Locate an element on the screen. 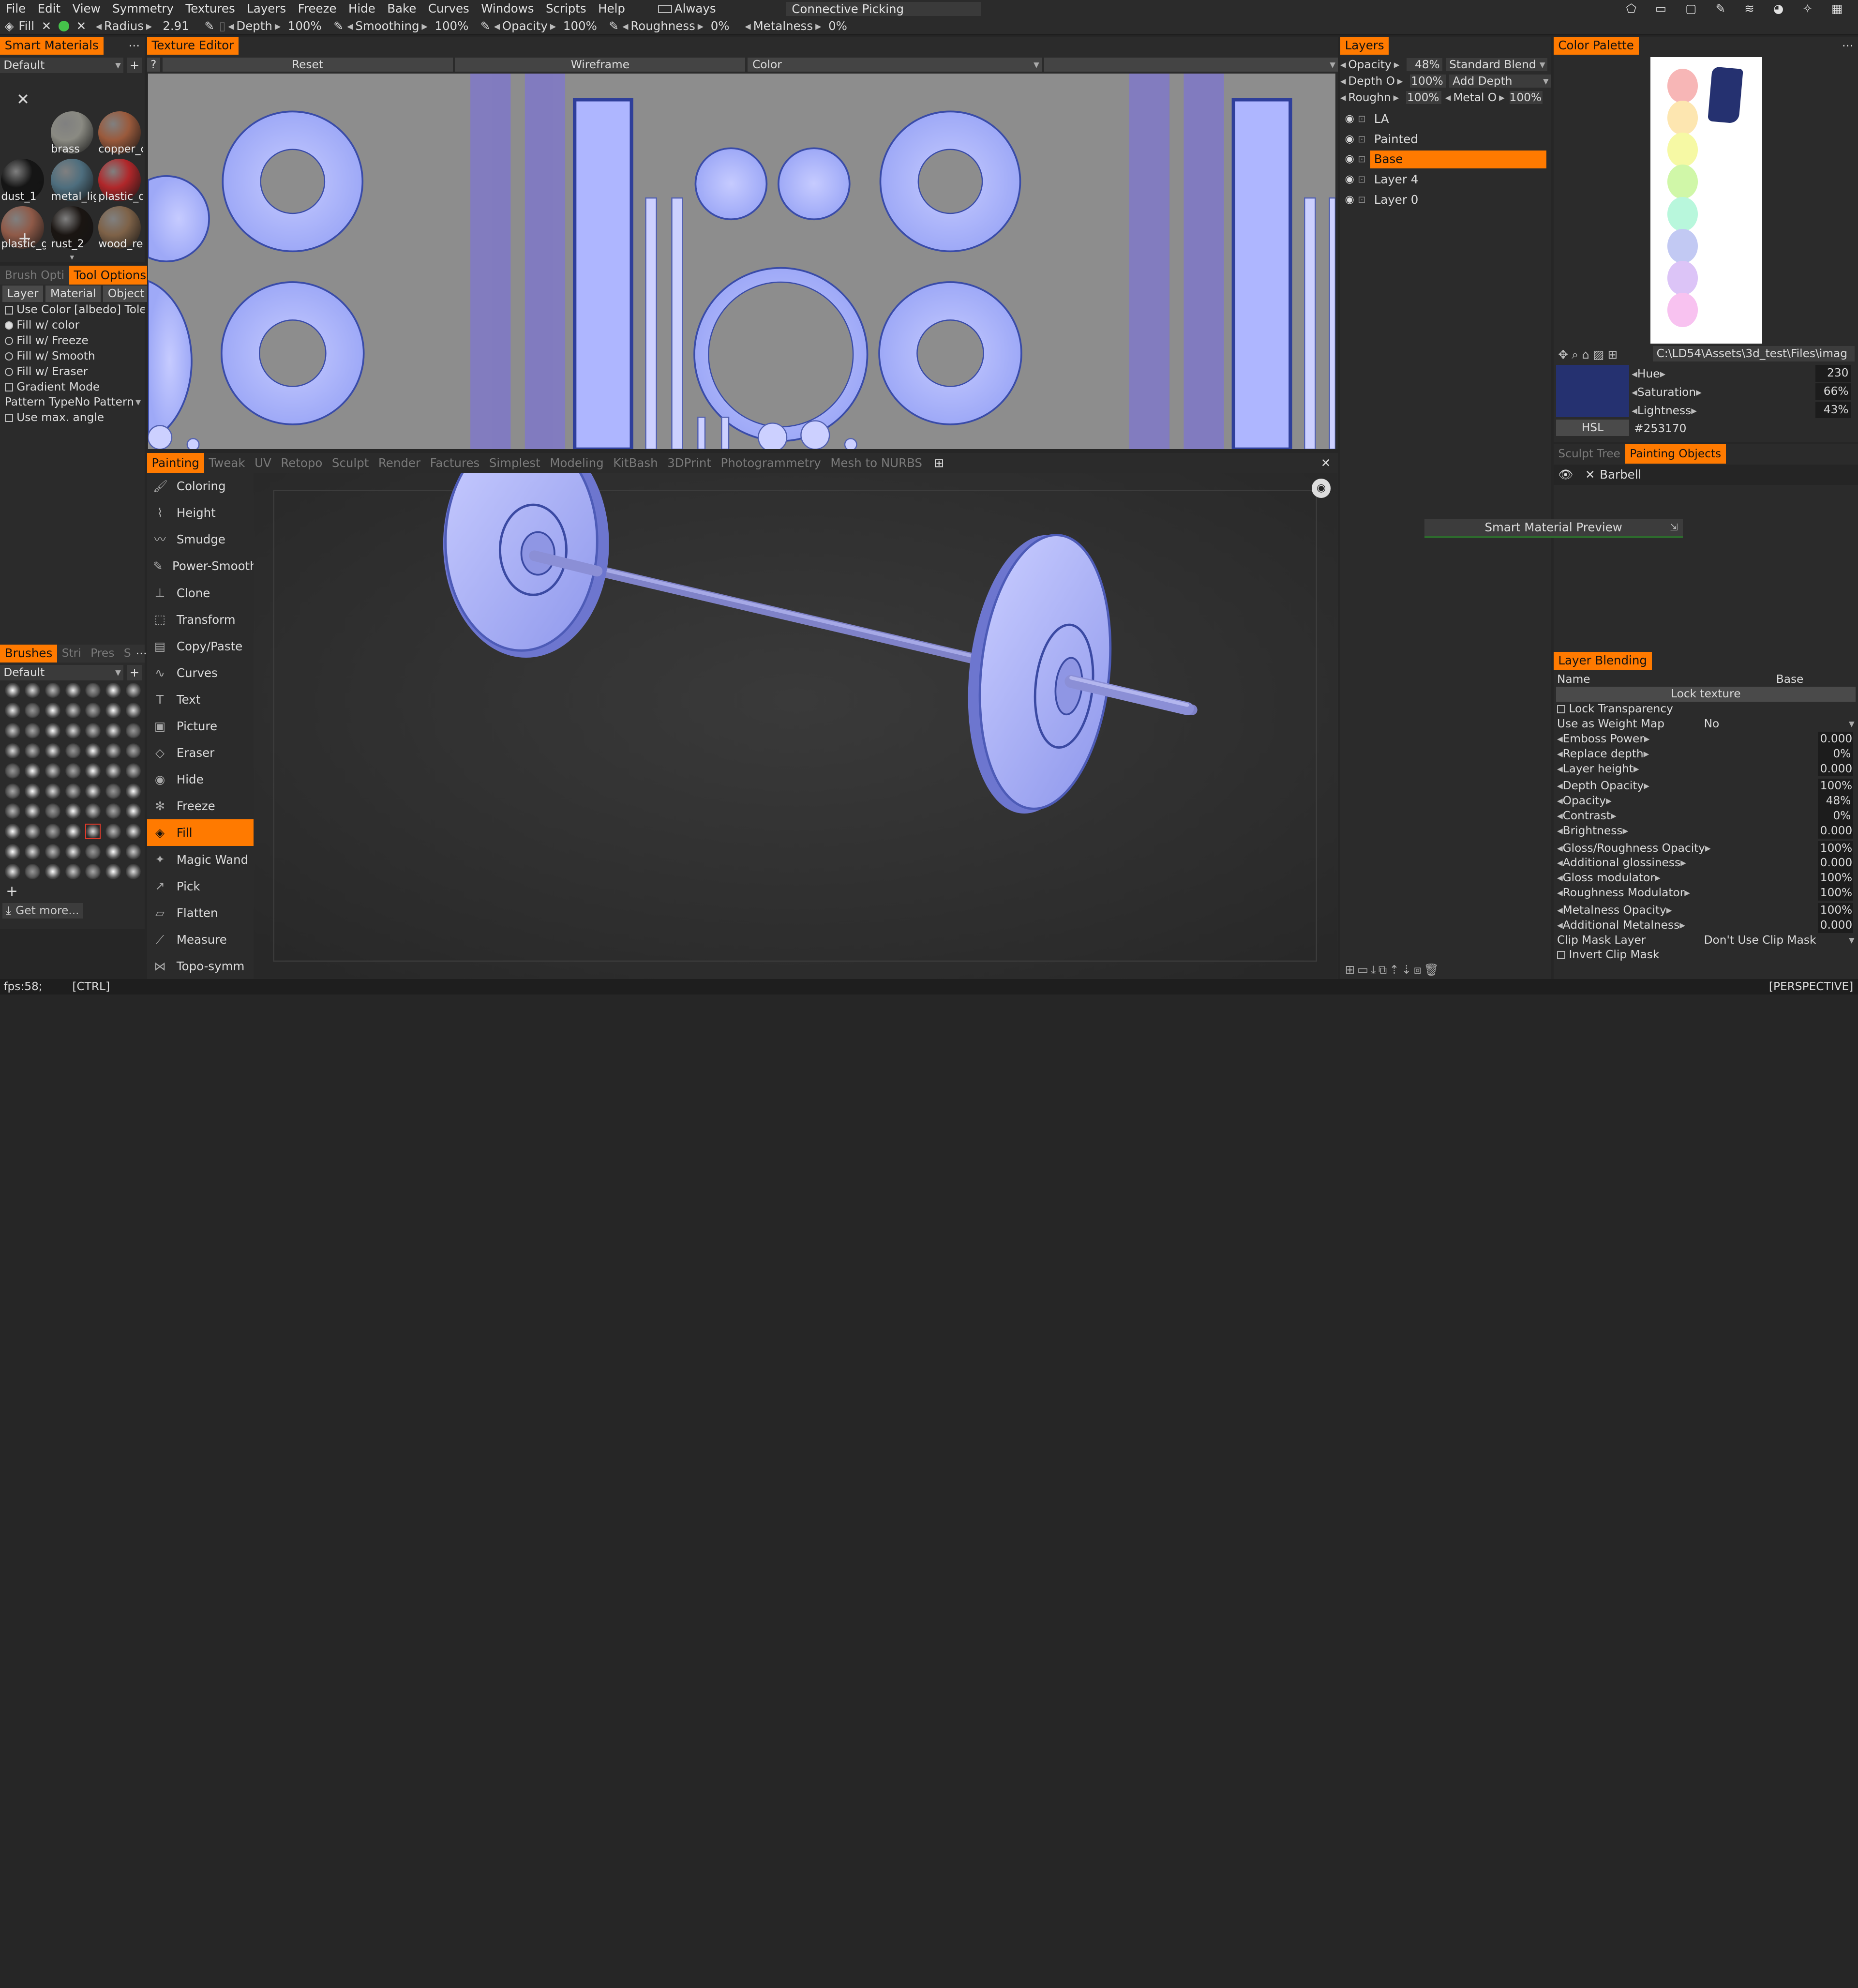  tool-curves: ∿ Curves is located at coordinates (200, 673).